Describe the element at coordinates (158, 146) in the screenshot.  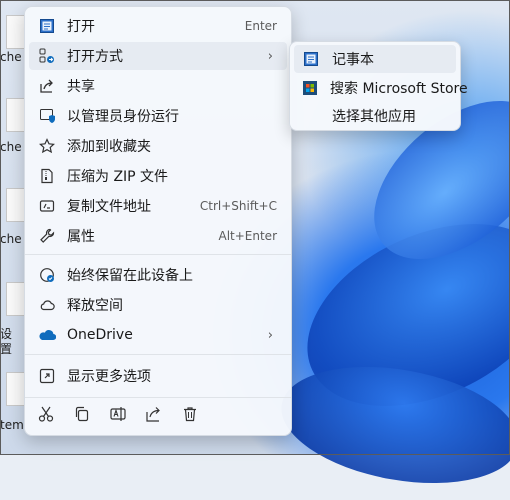
I see `menu-item-add-favorite: 添加到收藏夹` at that location.